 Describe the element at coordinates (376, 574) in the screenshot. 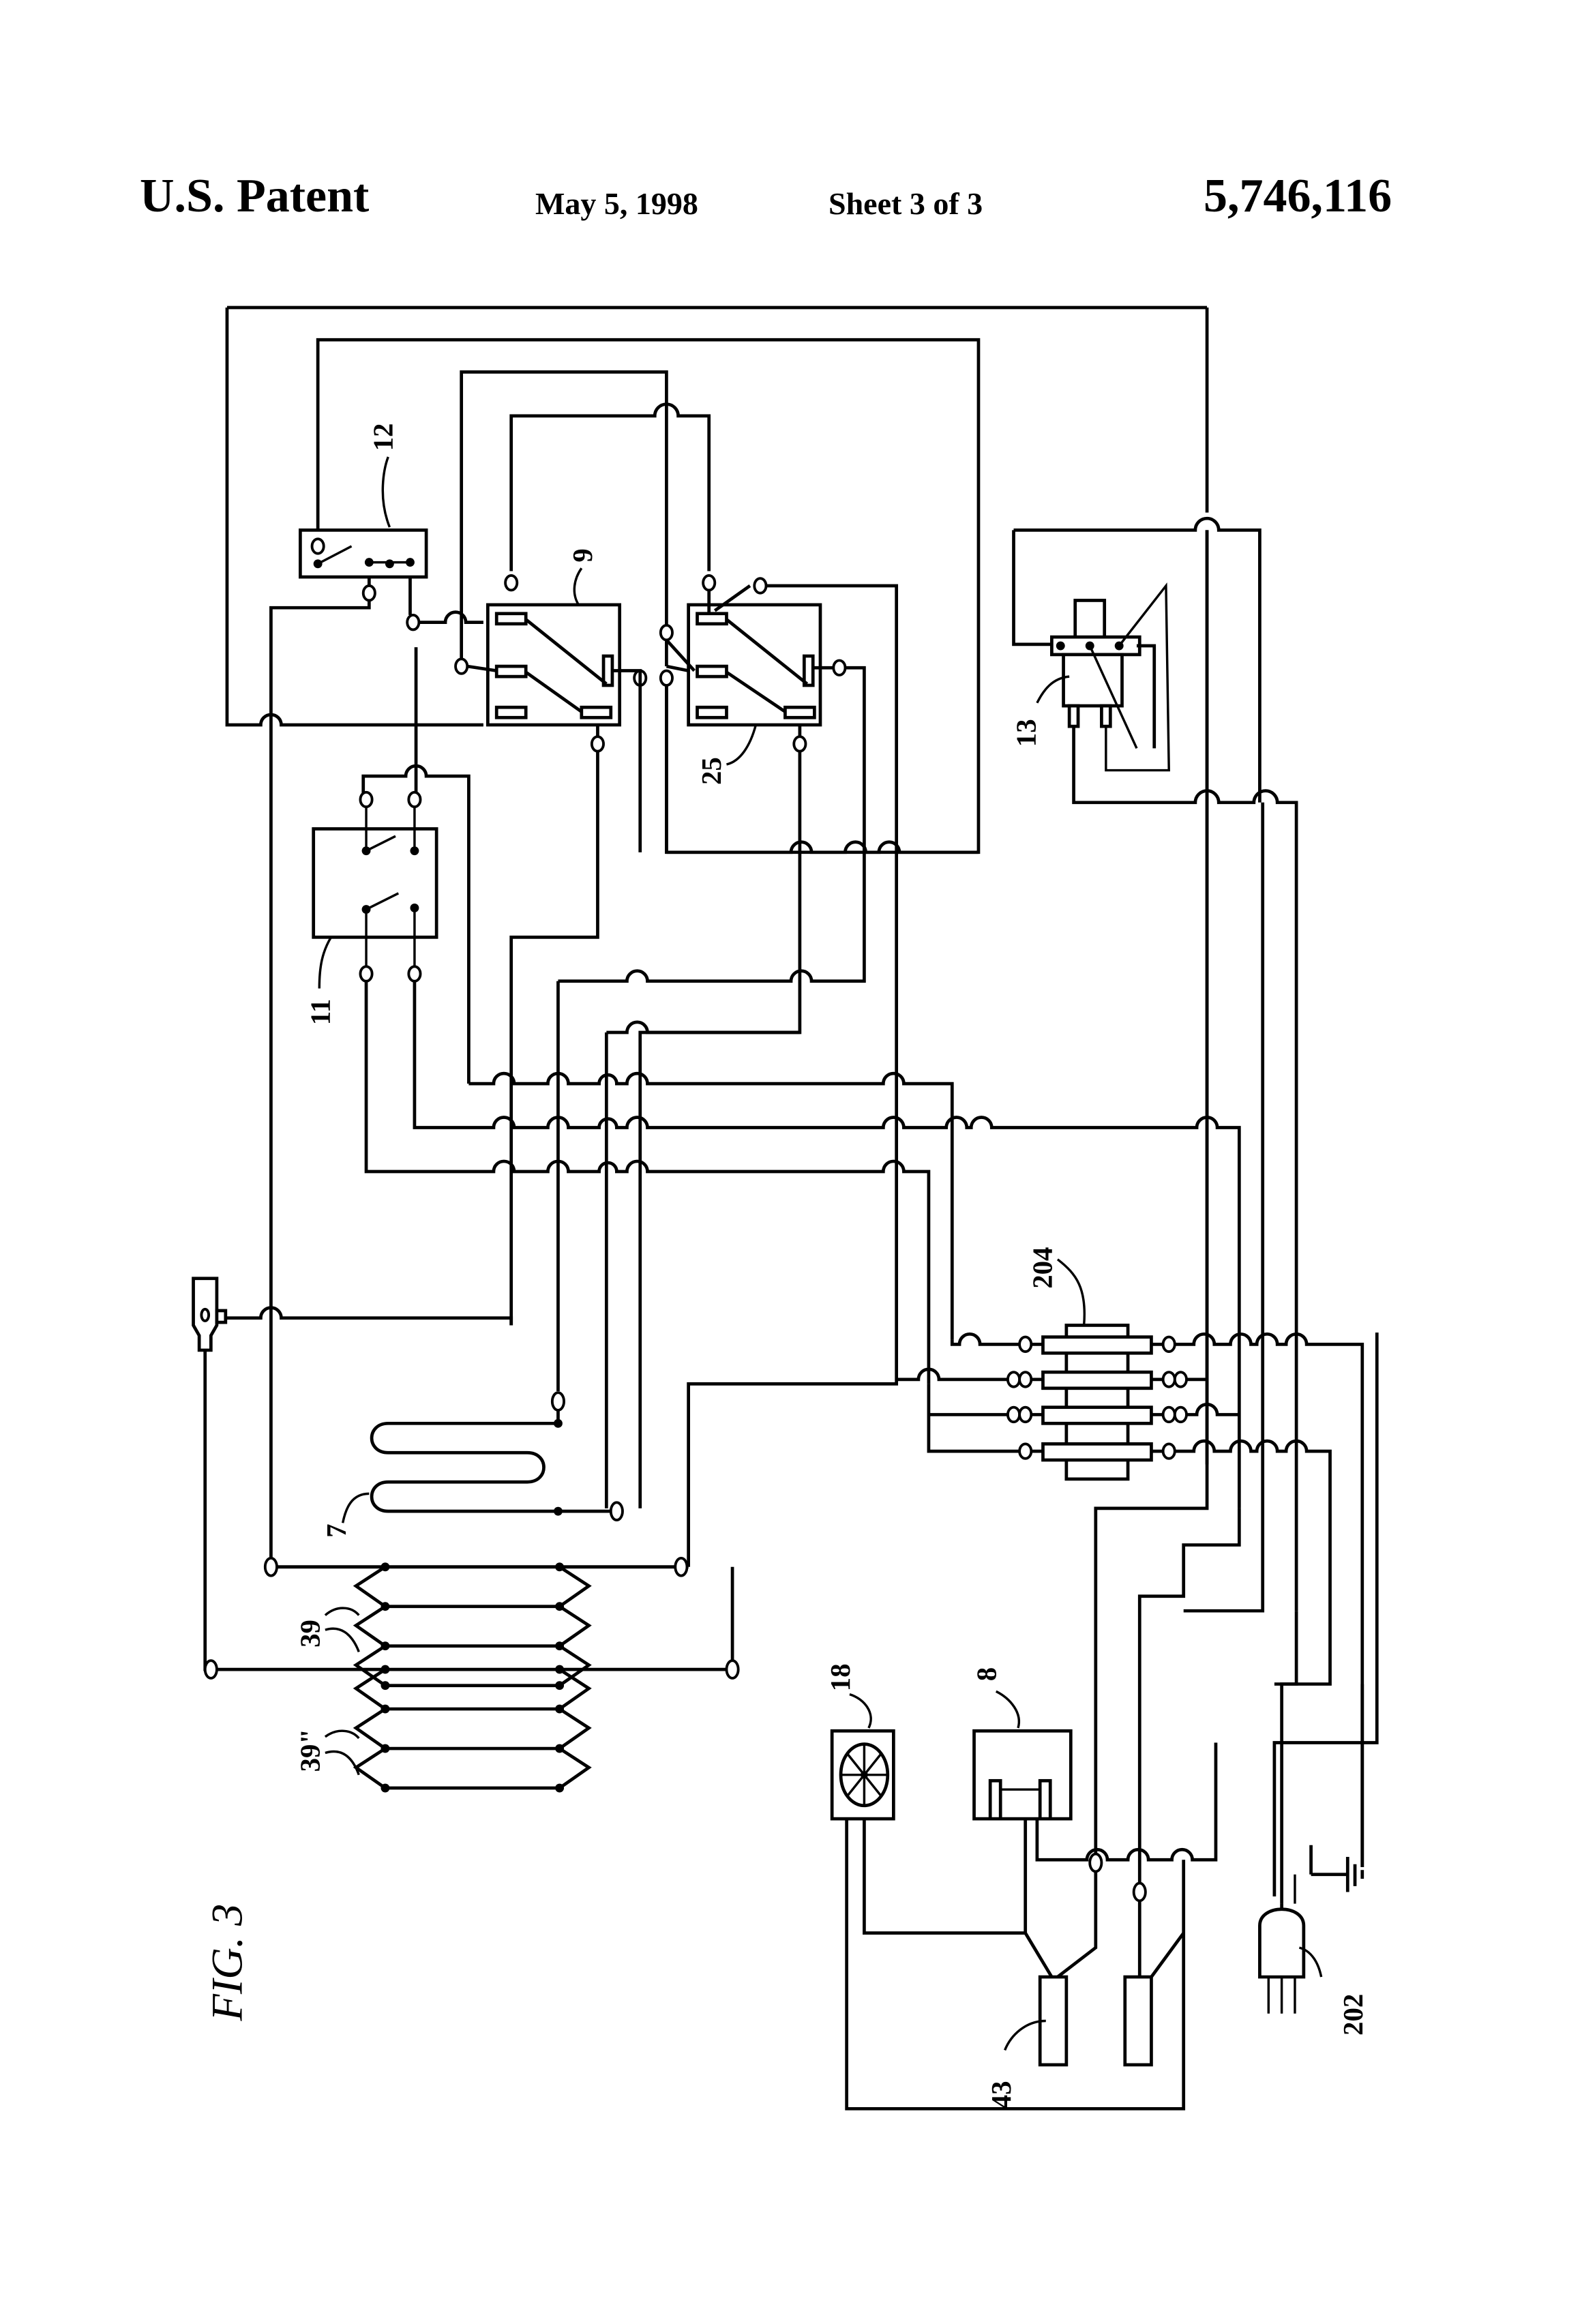

I see `thermostat-switch-12: 12` at that location.